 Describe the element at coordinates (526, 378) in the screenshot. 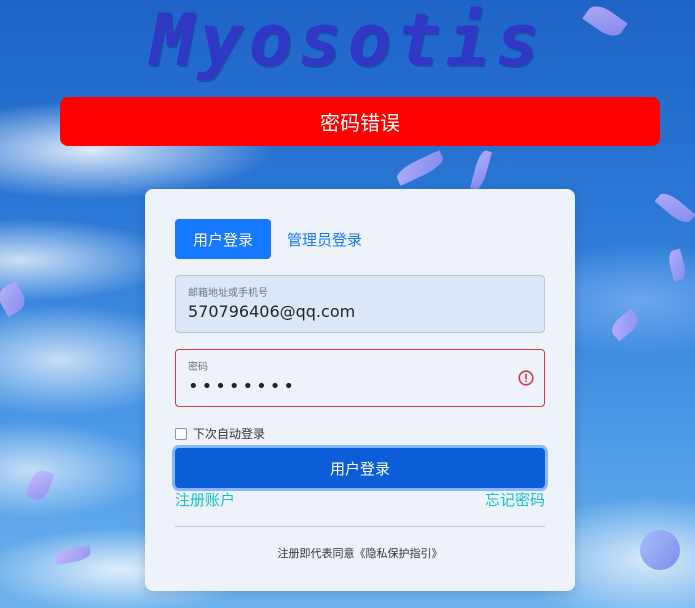

I see `exclamation-circle-icon` at that location.